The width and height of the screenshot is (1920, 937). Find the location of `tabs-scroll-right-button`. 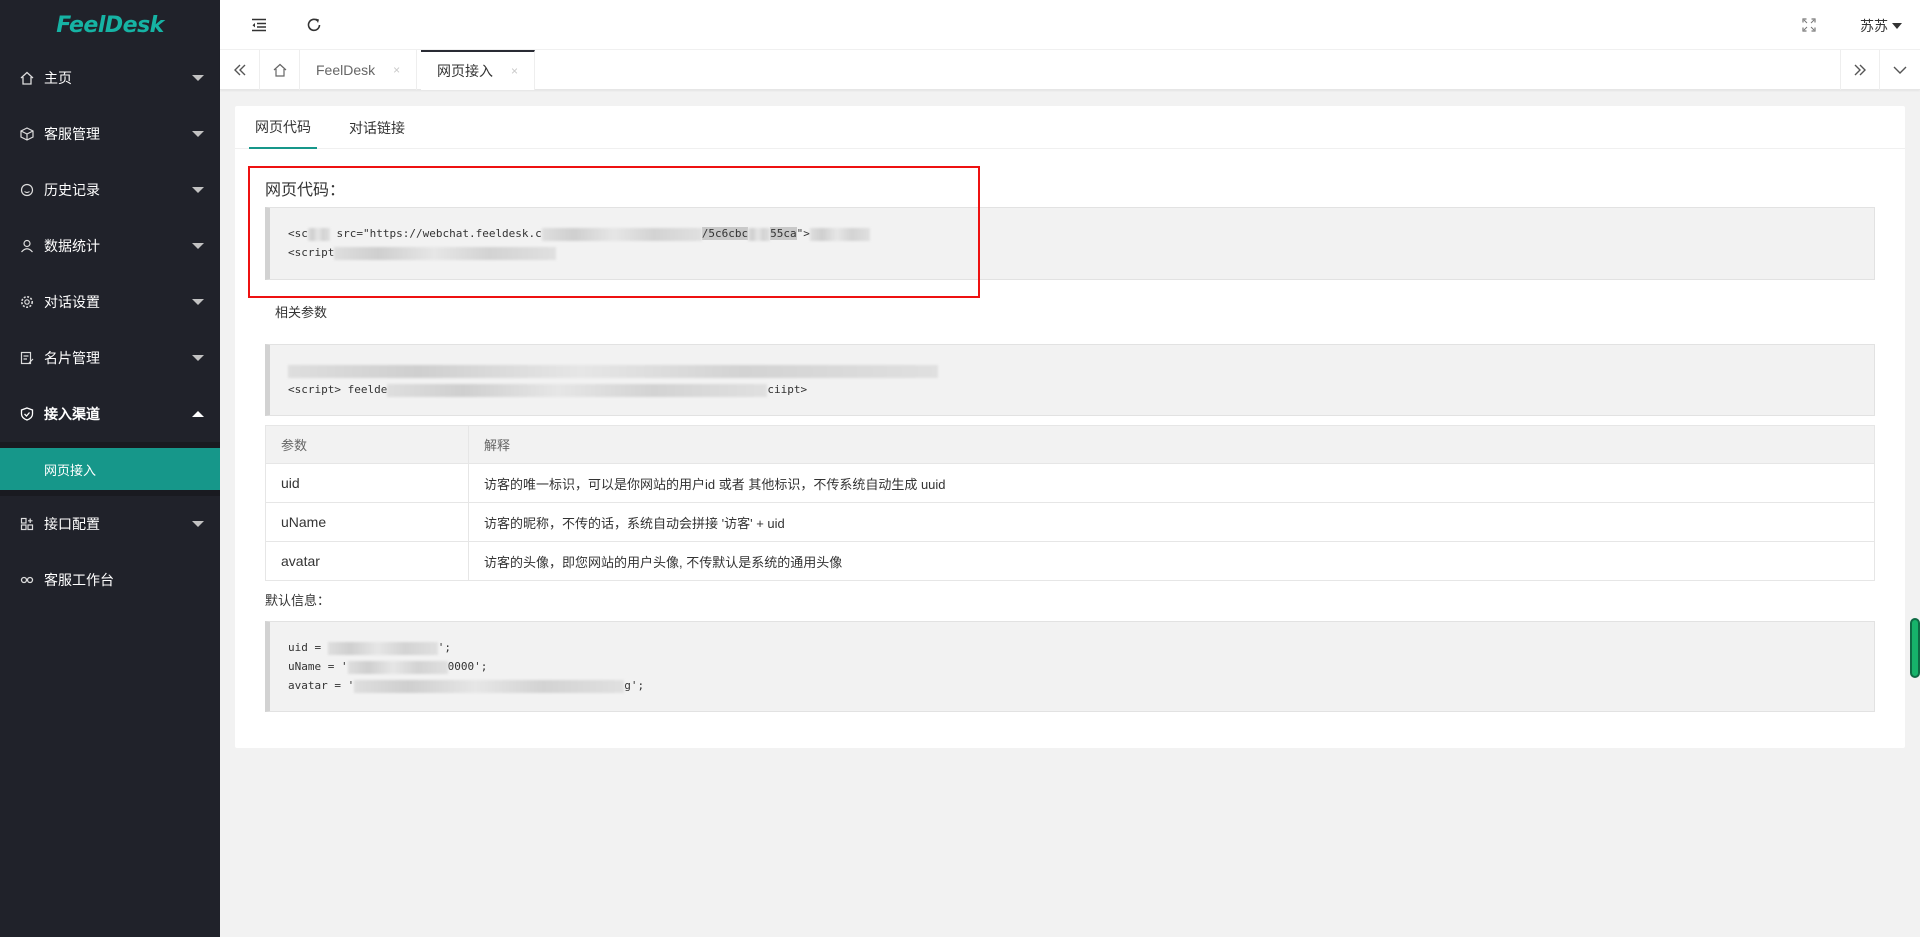

tabs-scroll-right-button is located at coordinates (1860, 70).